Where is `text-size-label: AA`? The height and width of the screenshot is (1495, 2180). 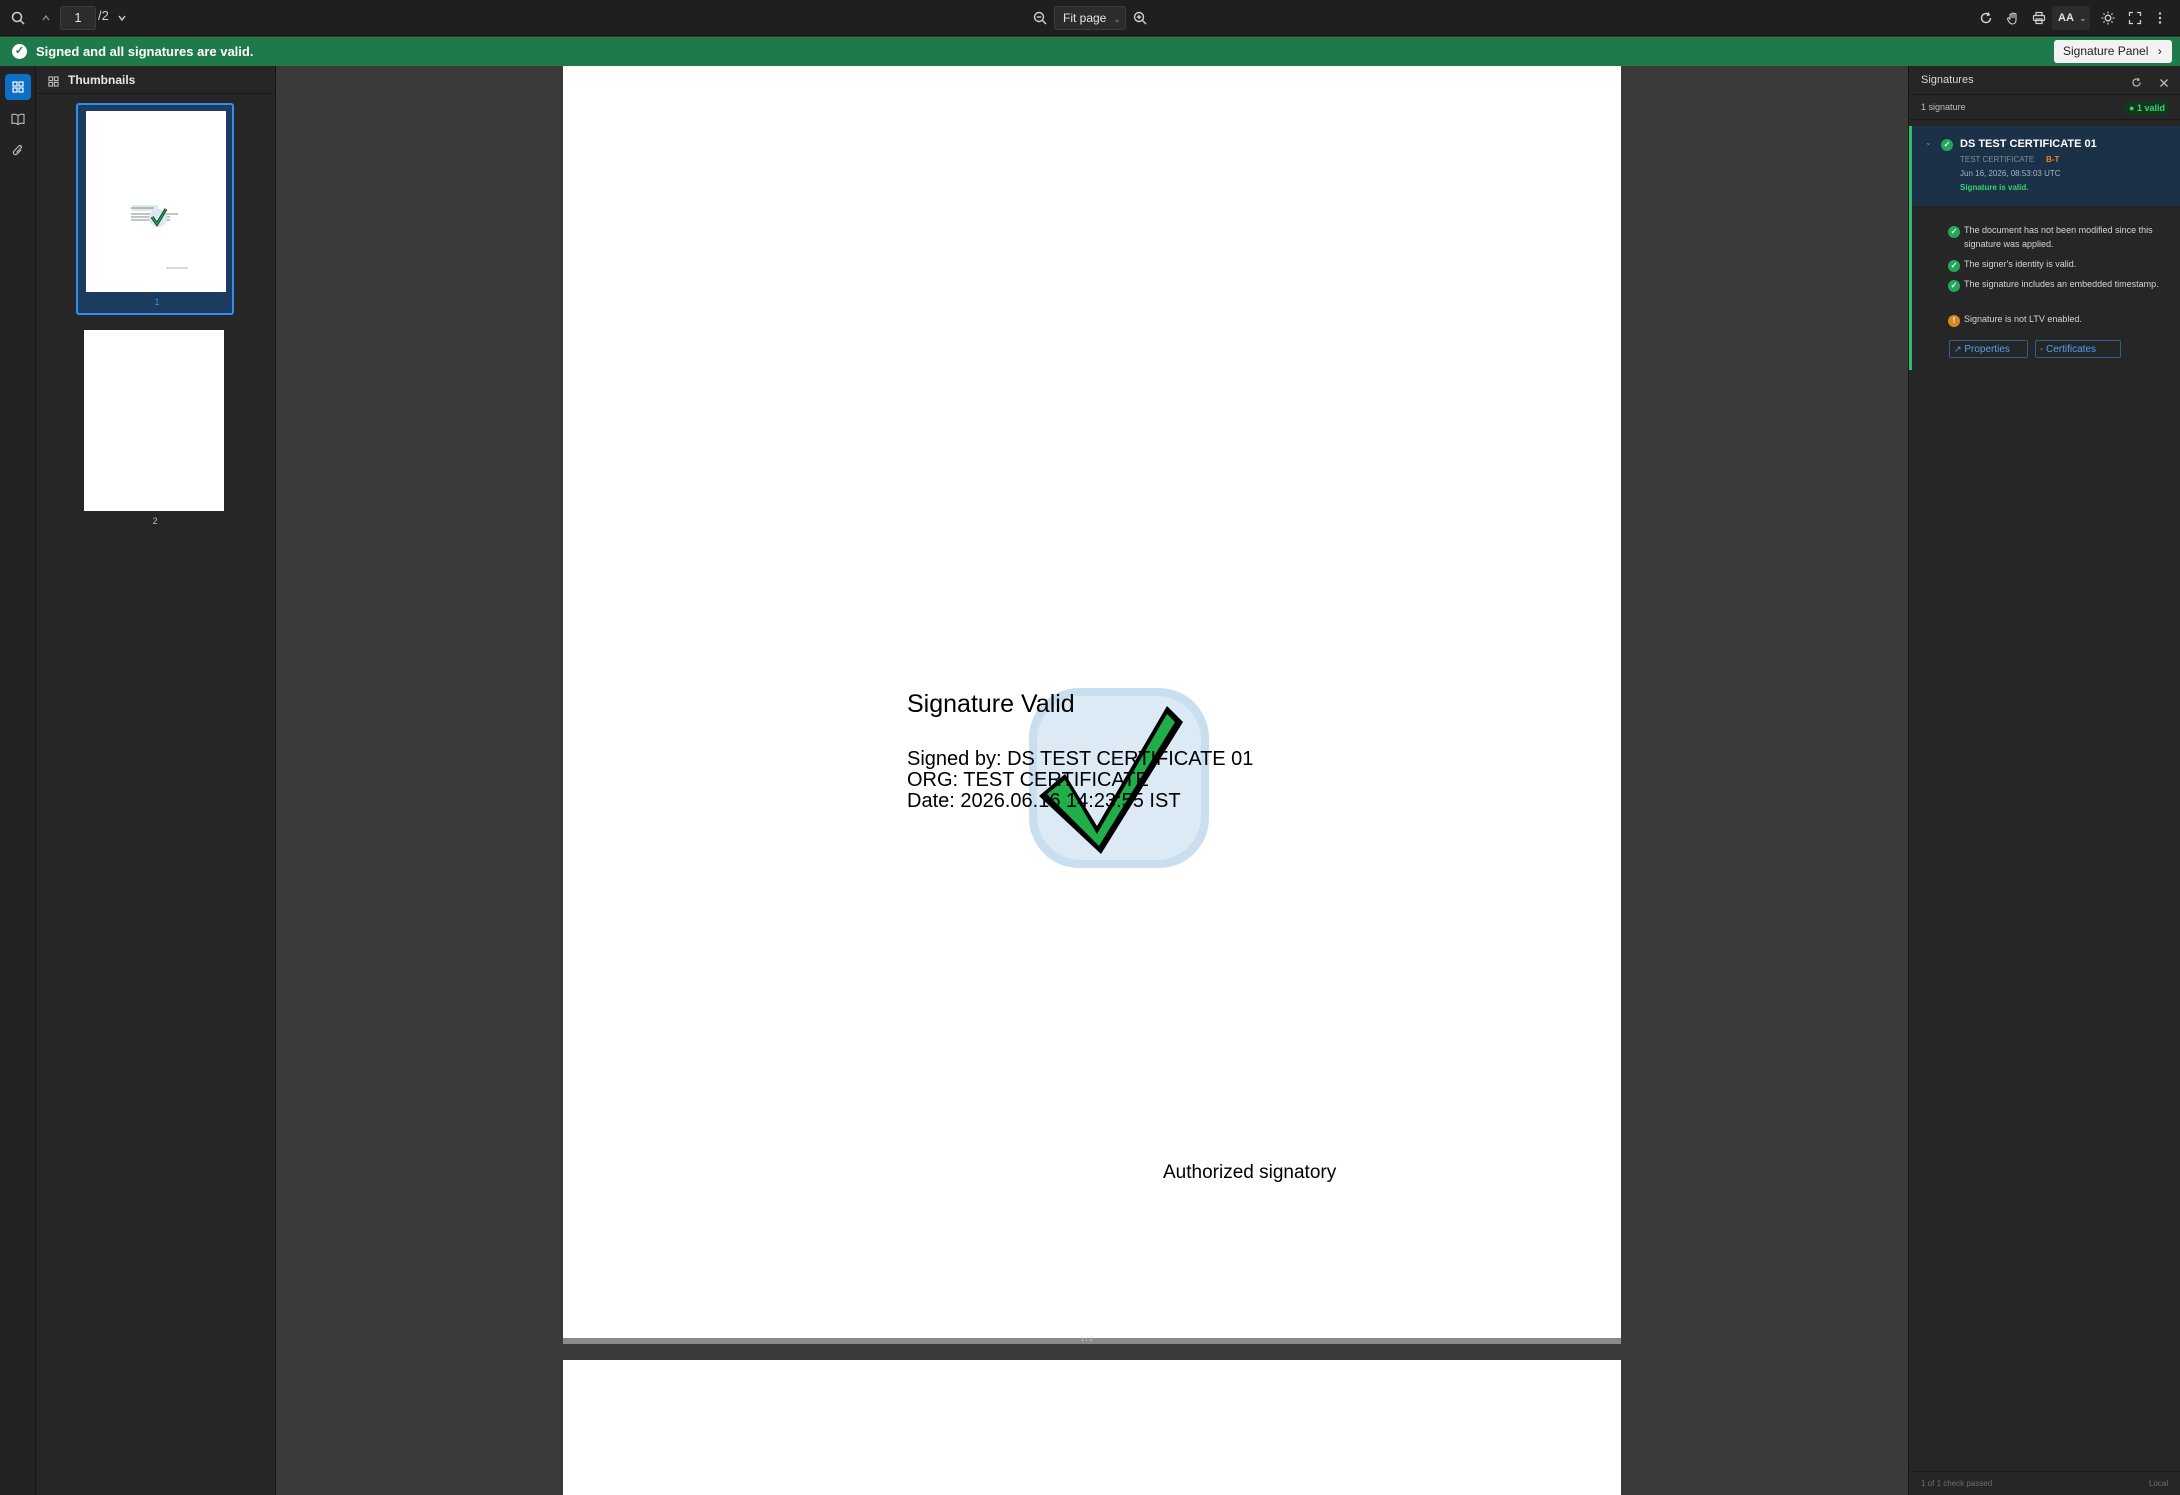
text-size-label: AA is located at coordinates (2066, 18).